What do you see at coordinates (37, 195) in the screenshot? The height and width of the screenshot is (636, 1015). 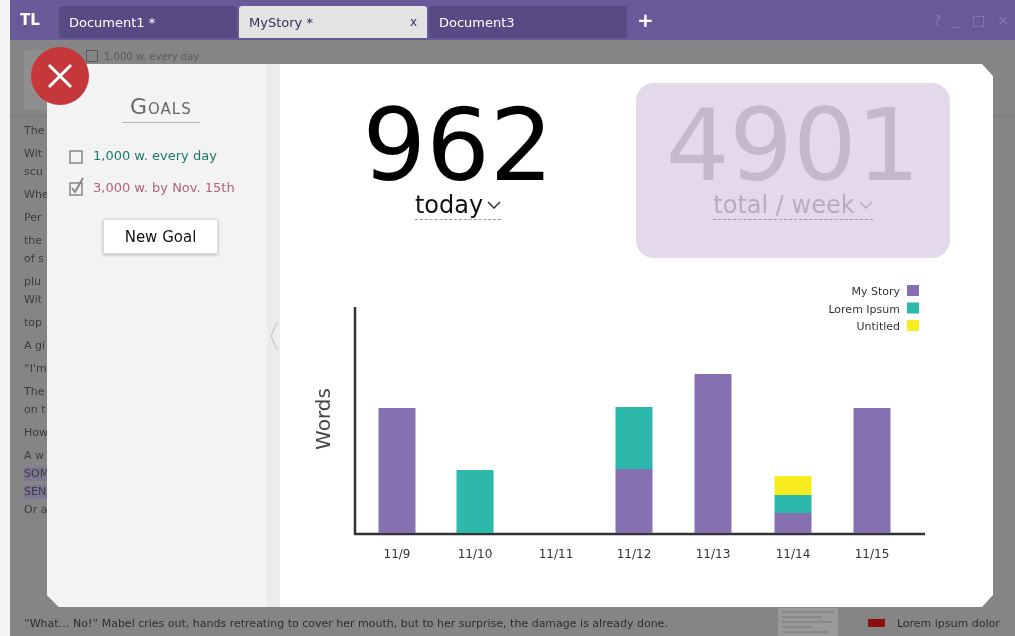 I see `document-text: Whe` at bounding box center [37, 195].